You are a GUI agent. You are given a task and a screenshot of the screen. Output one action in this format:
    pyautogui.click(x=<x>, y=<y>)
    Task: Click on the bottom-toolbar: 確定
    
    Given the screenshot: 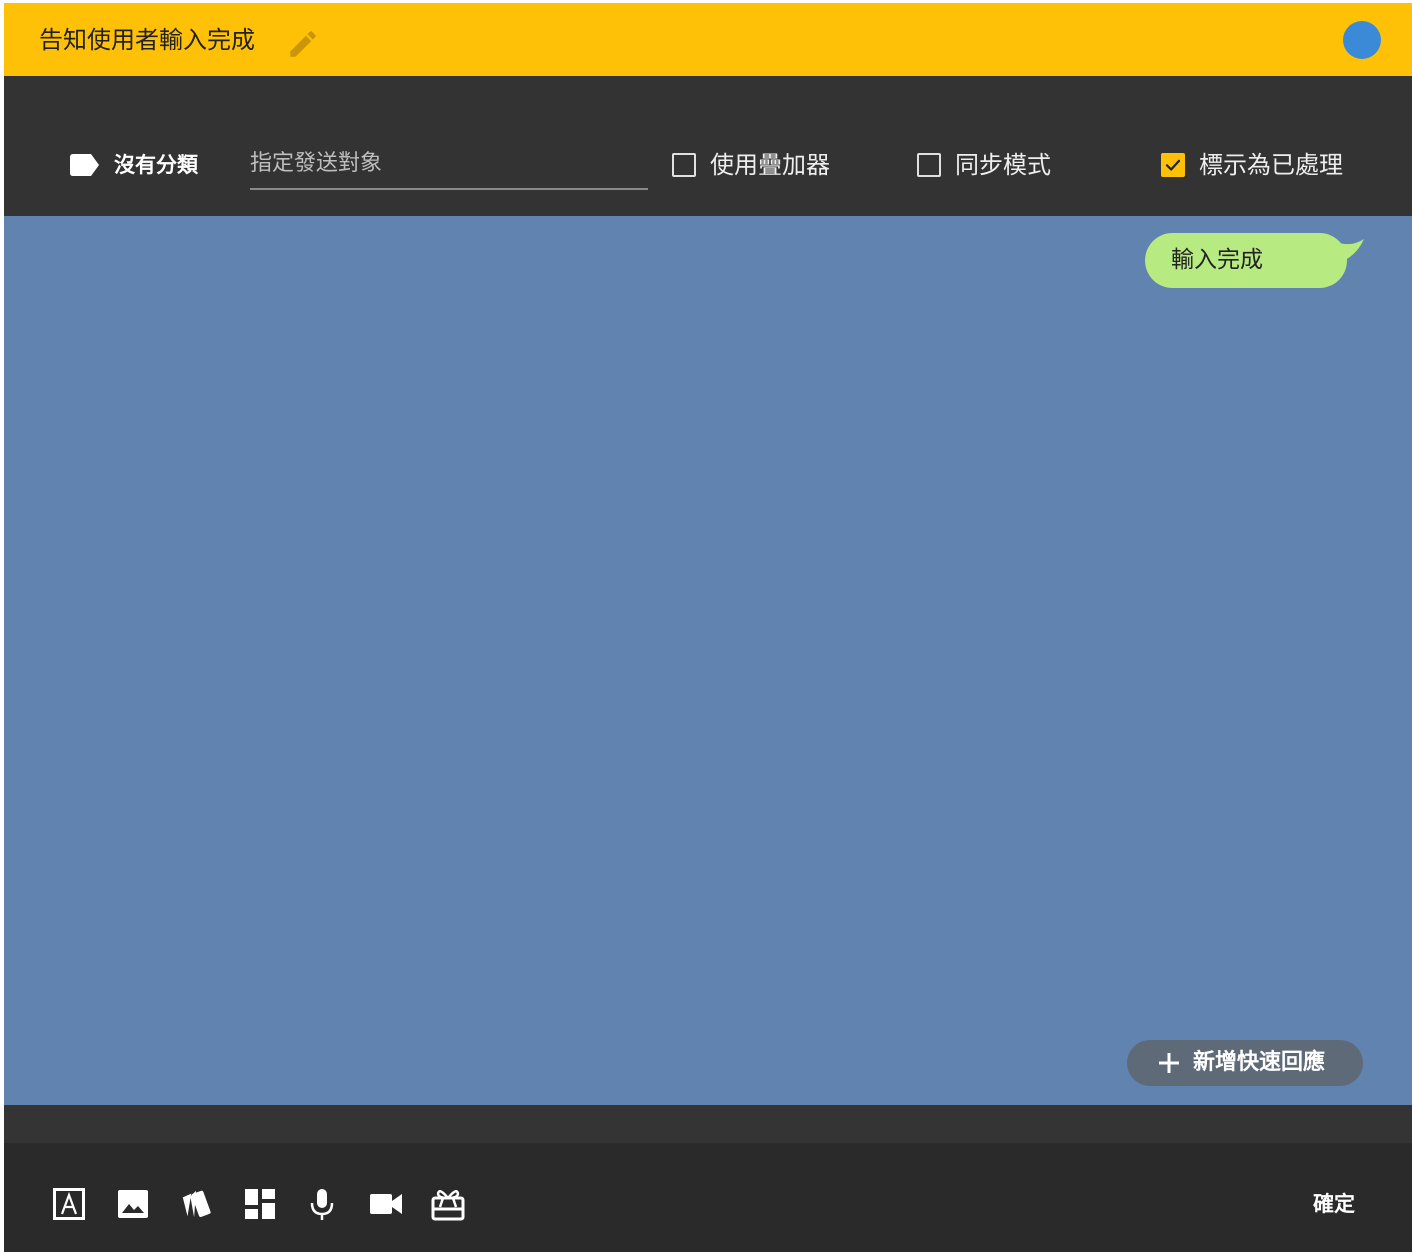 What is the action you would take?
    pyautogui.click(x=708, y=1197)
    